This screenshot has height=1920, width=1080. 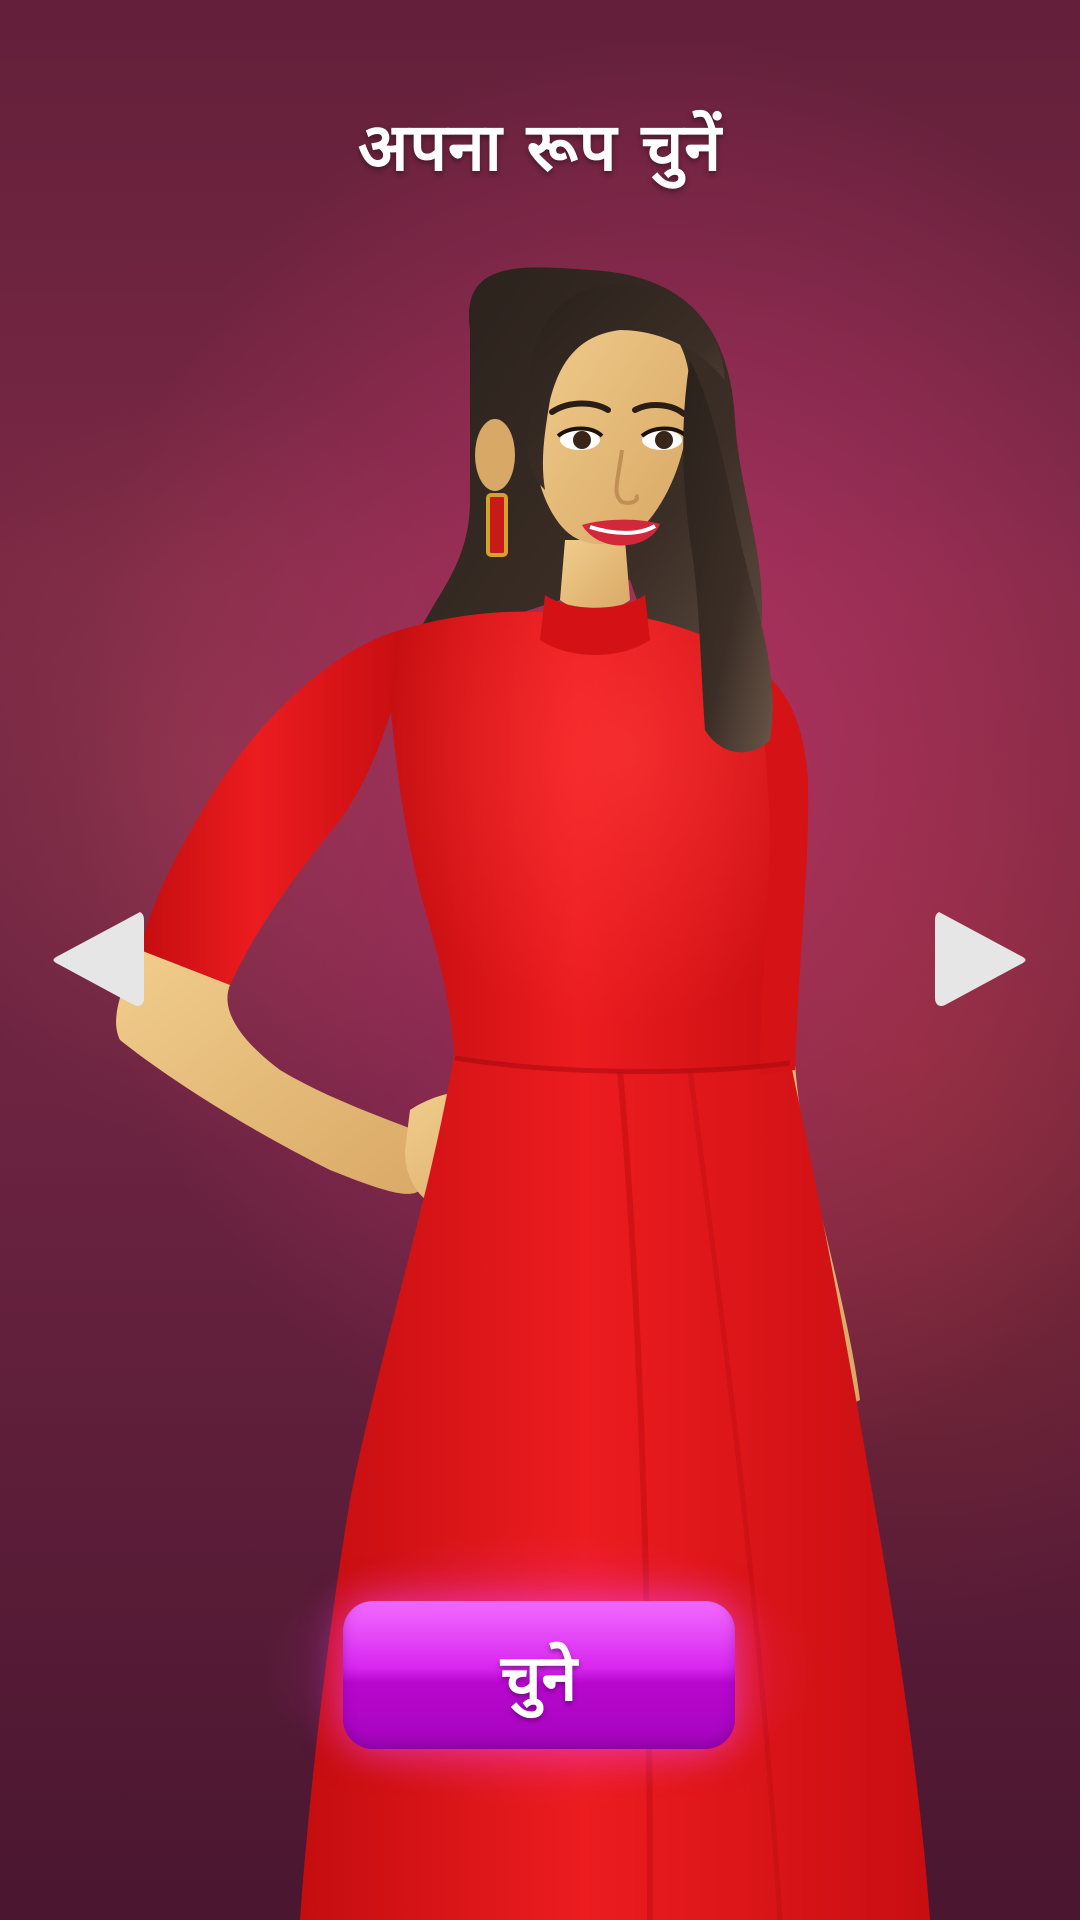 I want to click on triangle-left-icon, so click(x=98, y=959).